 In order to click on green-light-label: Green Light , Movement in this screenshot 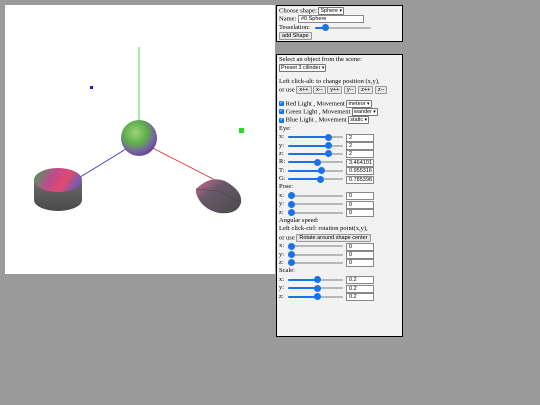, I will do `click(318, 112)`.